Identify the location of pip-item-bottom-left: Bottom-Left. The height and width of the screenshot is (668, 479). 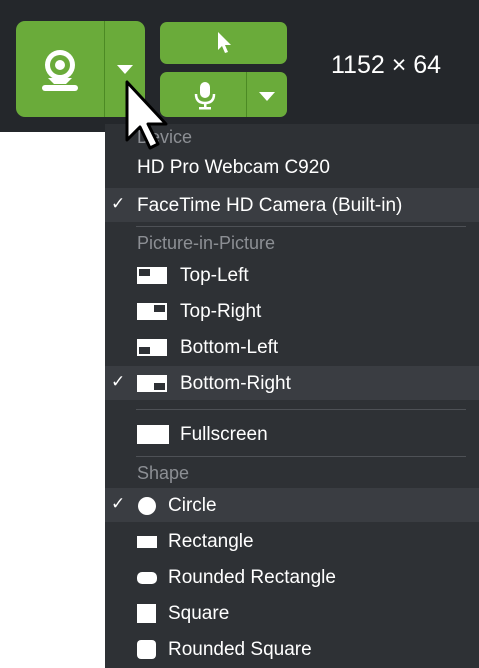
(292, 347).